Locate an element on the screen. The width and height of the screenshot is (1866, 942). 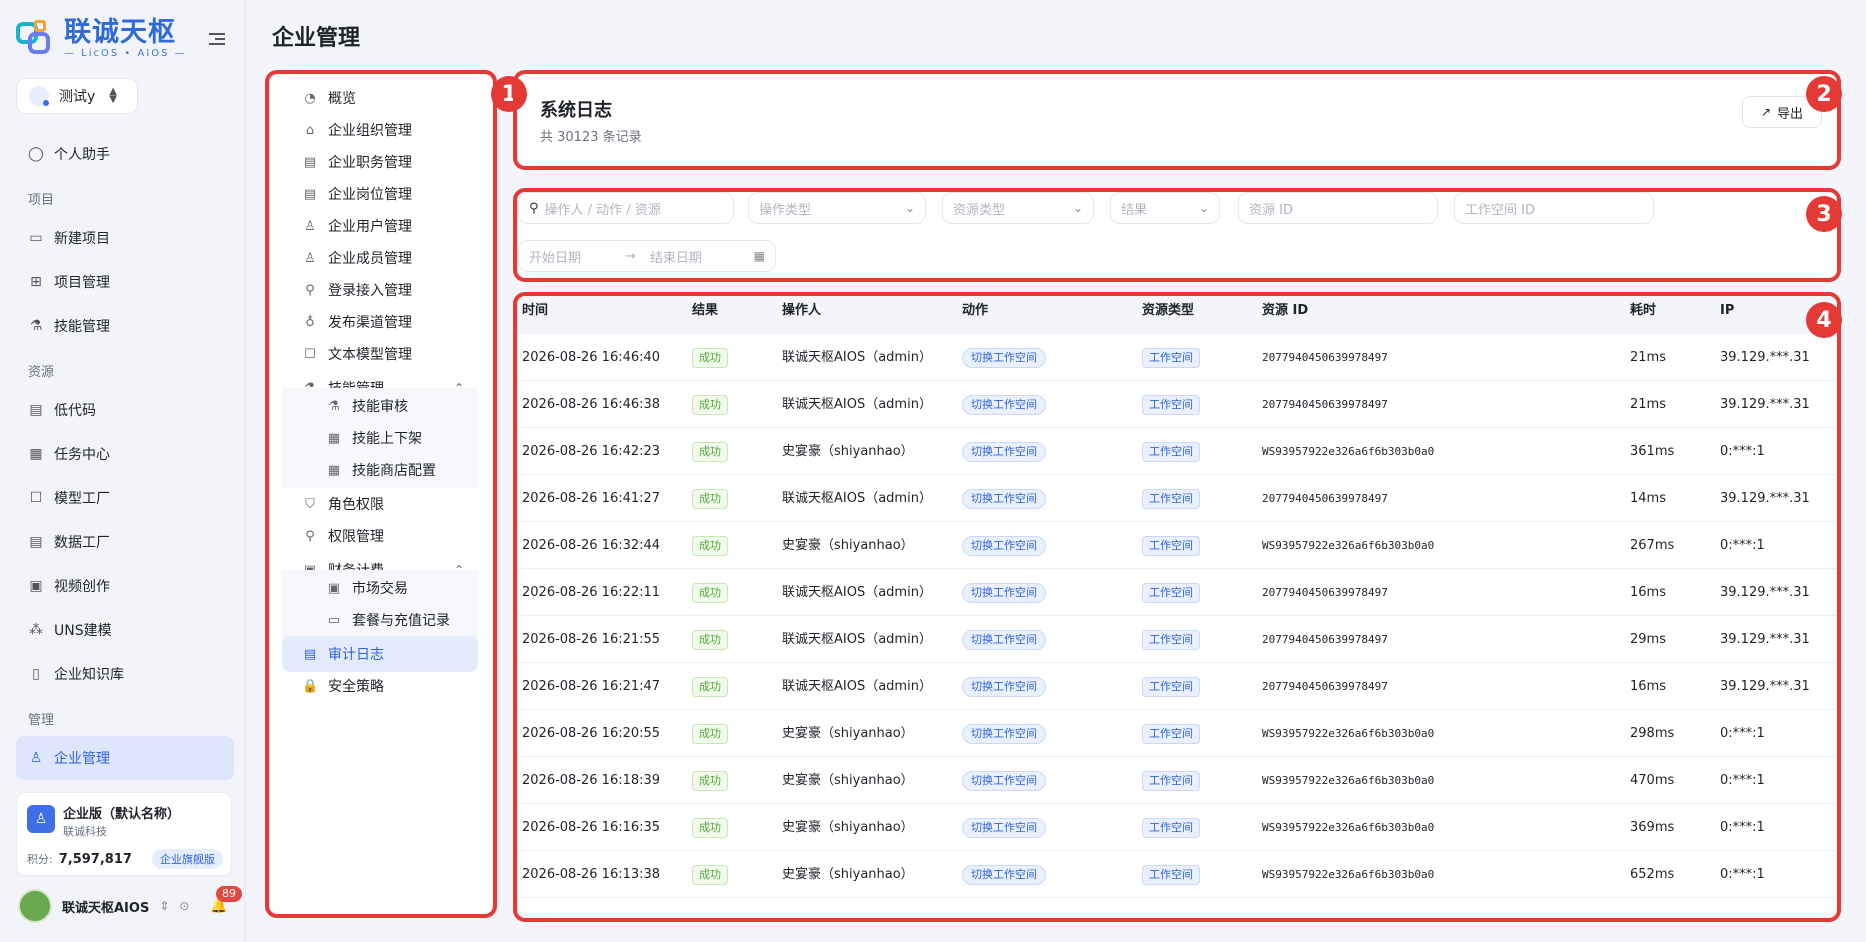
input-placeholder: 工作空间 ID is located at coordinates (1500, 210).